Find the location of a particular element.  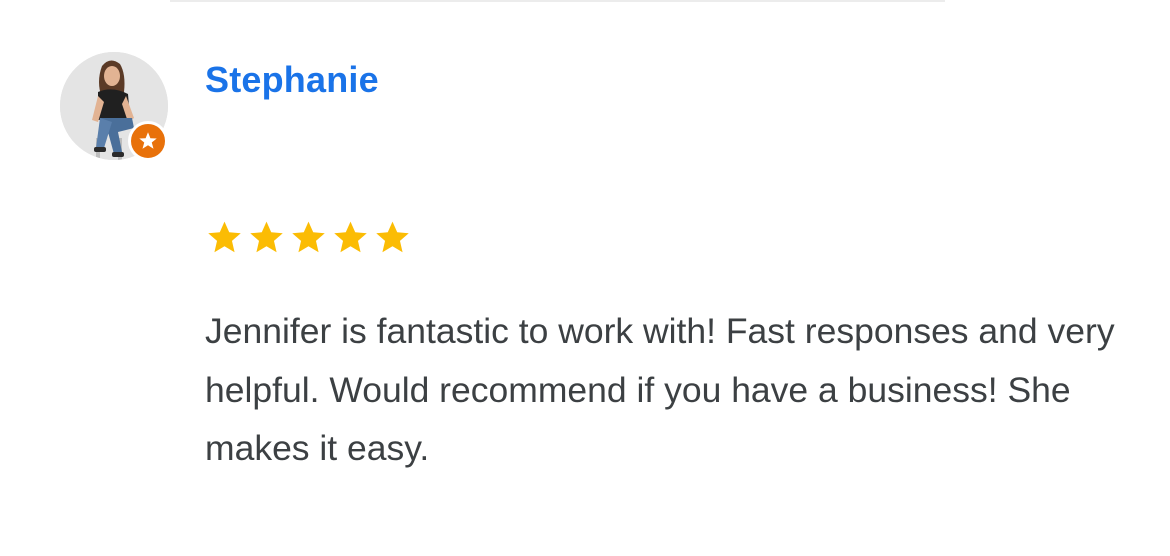

top-divider is located at coordinates (557, 1).